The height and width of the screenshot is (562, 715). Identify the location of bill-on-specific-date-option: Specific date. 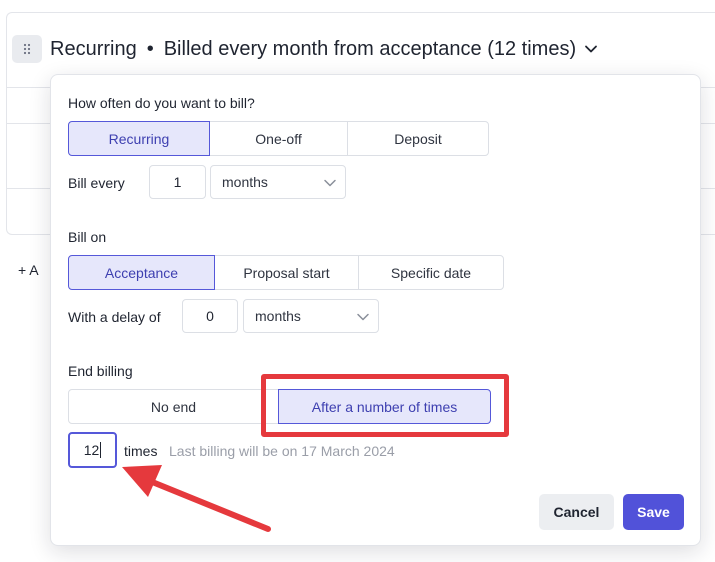
(431, 272).